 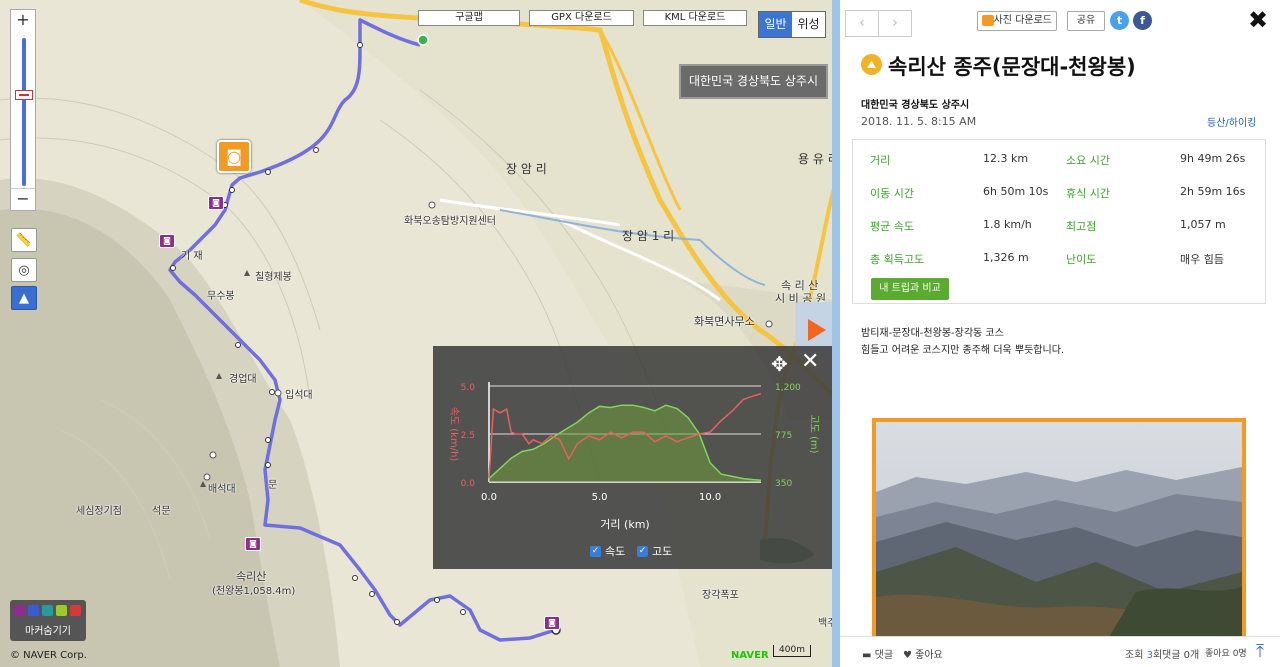 I want to click on chart-close-icon: ✕, so click(x=810, y=361).